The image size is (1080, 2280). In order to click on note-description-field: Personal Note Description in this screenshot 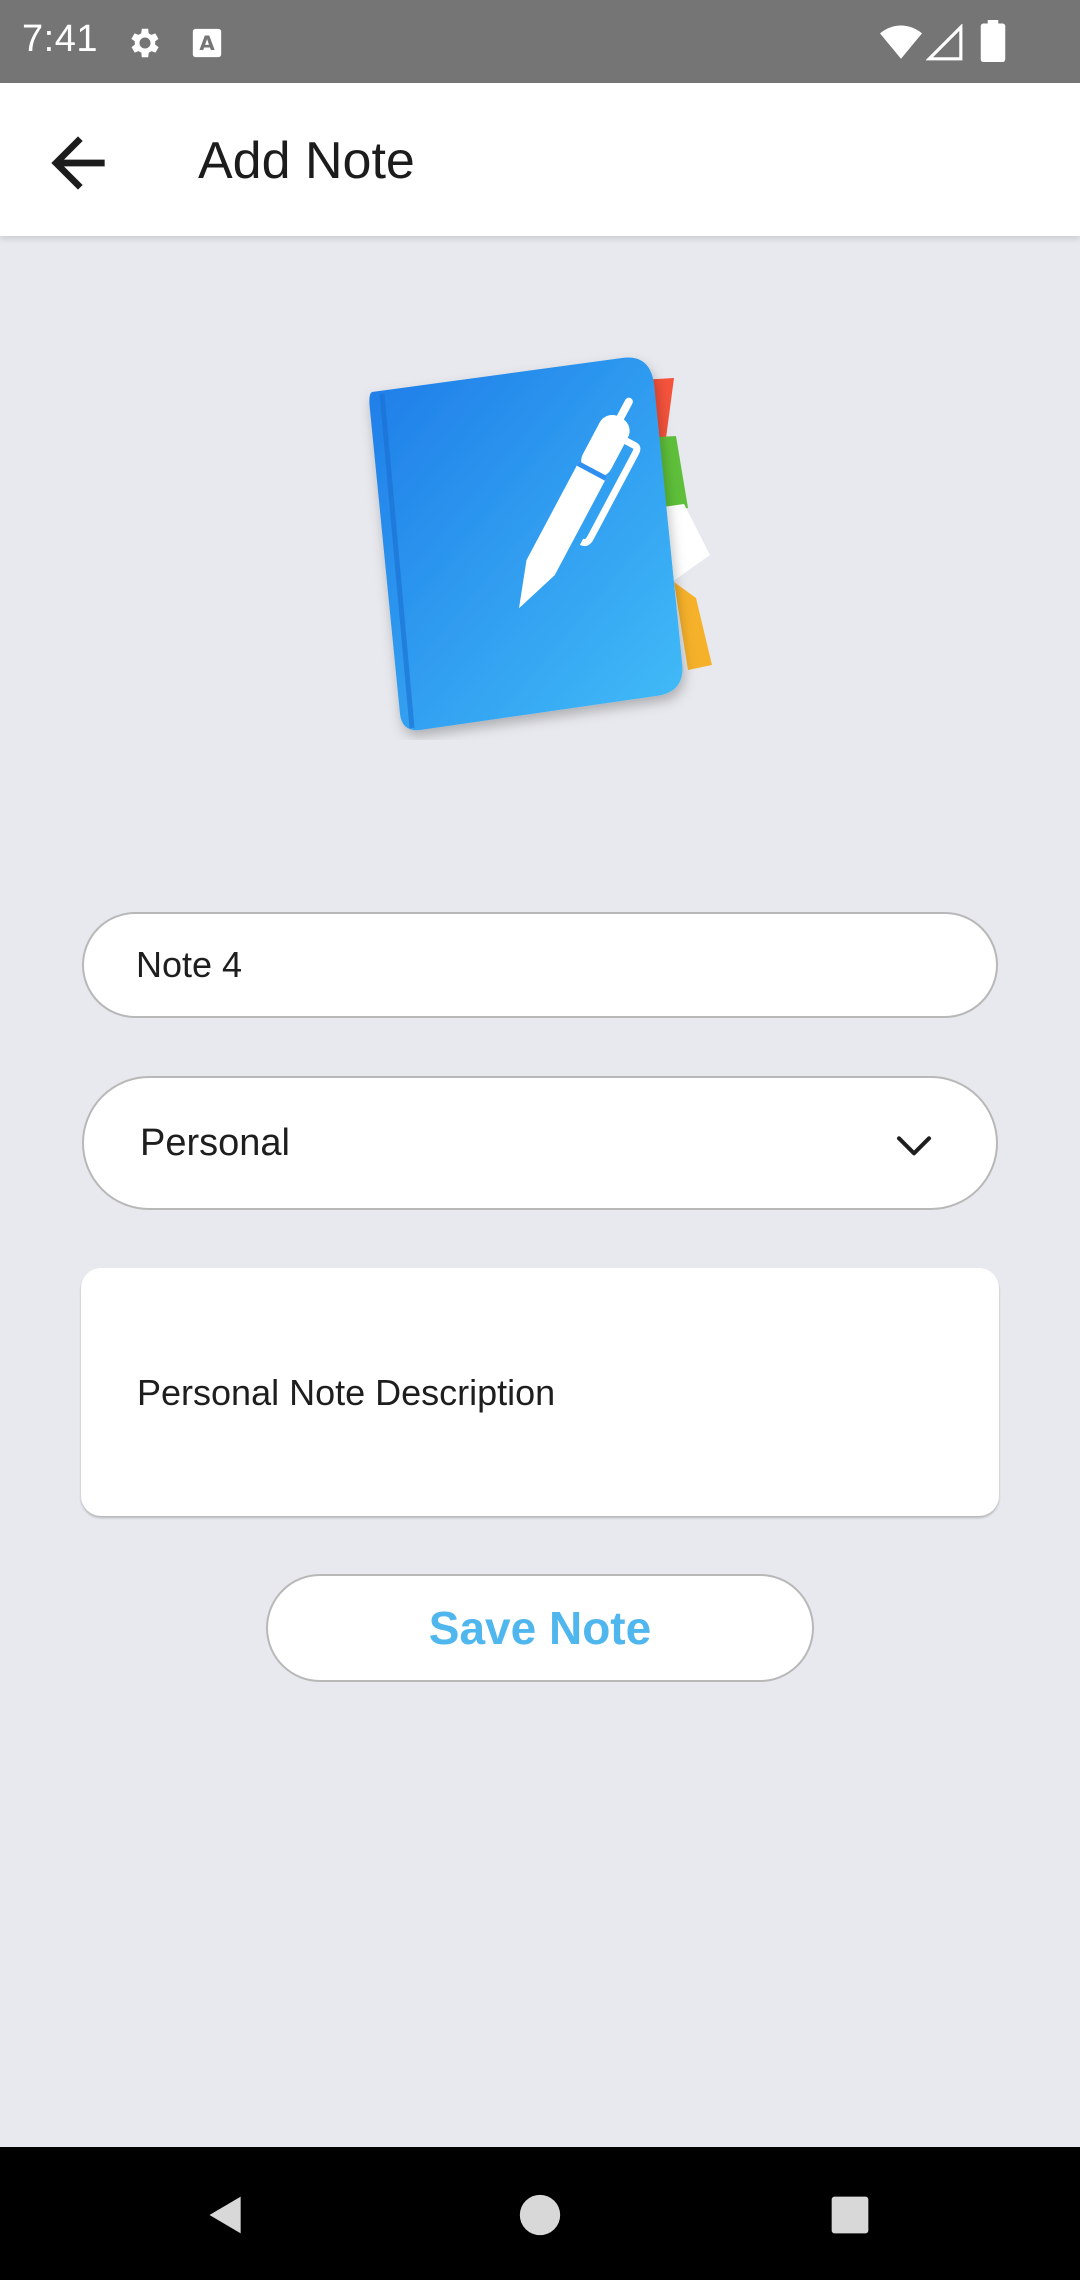, I will do `click(540, 1392)`.